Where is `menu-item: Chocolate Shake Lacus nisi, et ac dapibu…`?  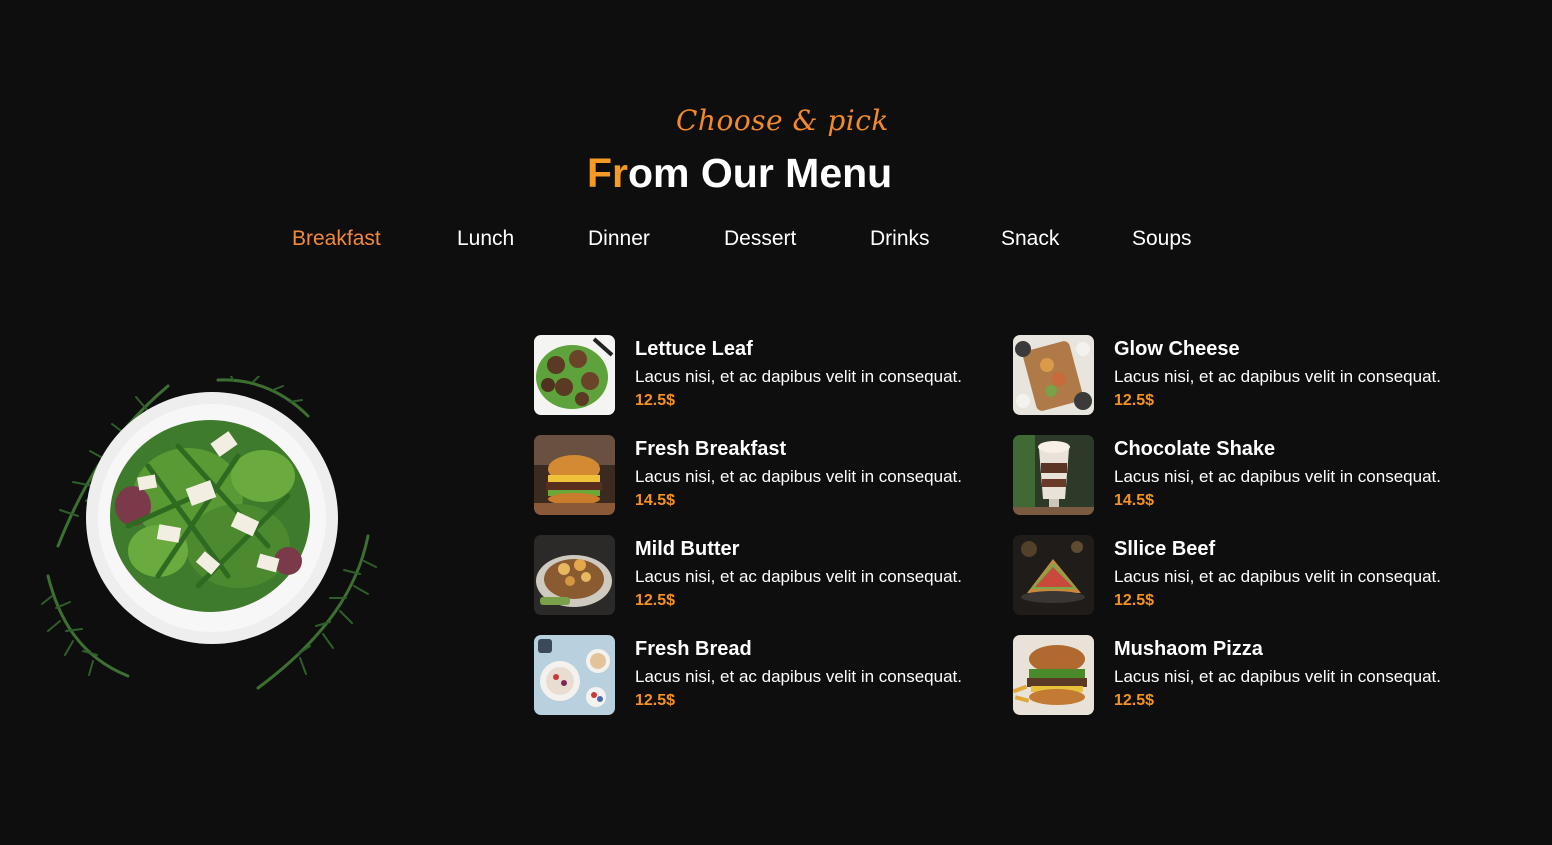
menu-item: Chocolate Shake Lacus nisi, et ac dapibu… is located at coordinates (1248, 476).